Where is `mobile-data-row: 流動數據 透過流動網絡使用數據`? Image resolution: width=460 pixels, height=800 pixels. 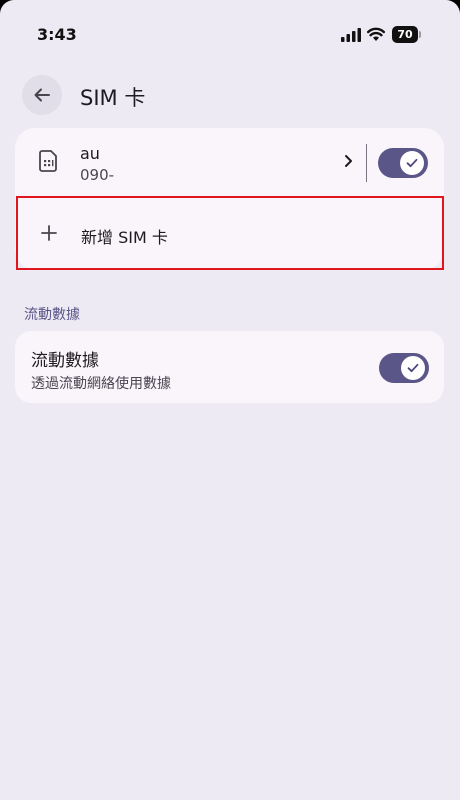 mobile-data-row: 流動數據 透過流動網絡使用數據 is located at coordinates (229, 367).